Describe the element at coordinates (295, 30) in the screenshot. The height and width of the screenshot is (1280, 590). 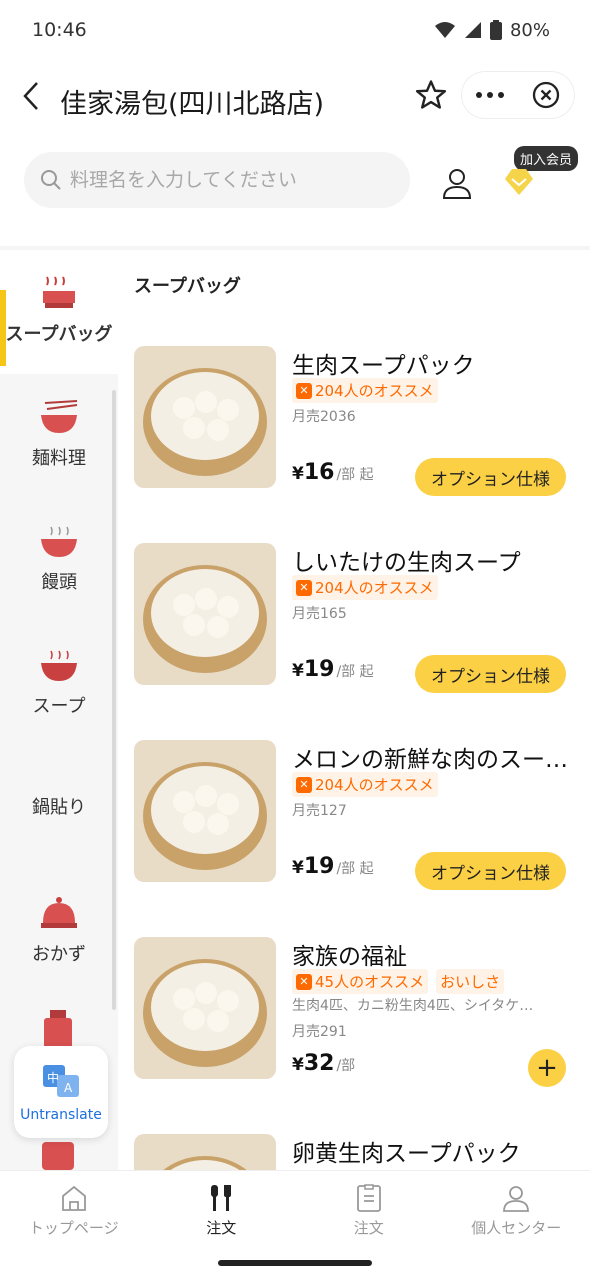
I see `status-bar: 10:46 80%` at that location.